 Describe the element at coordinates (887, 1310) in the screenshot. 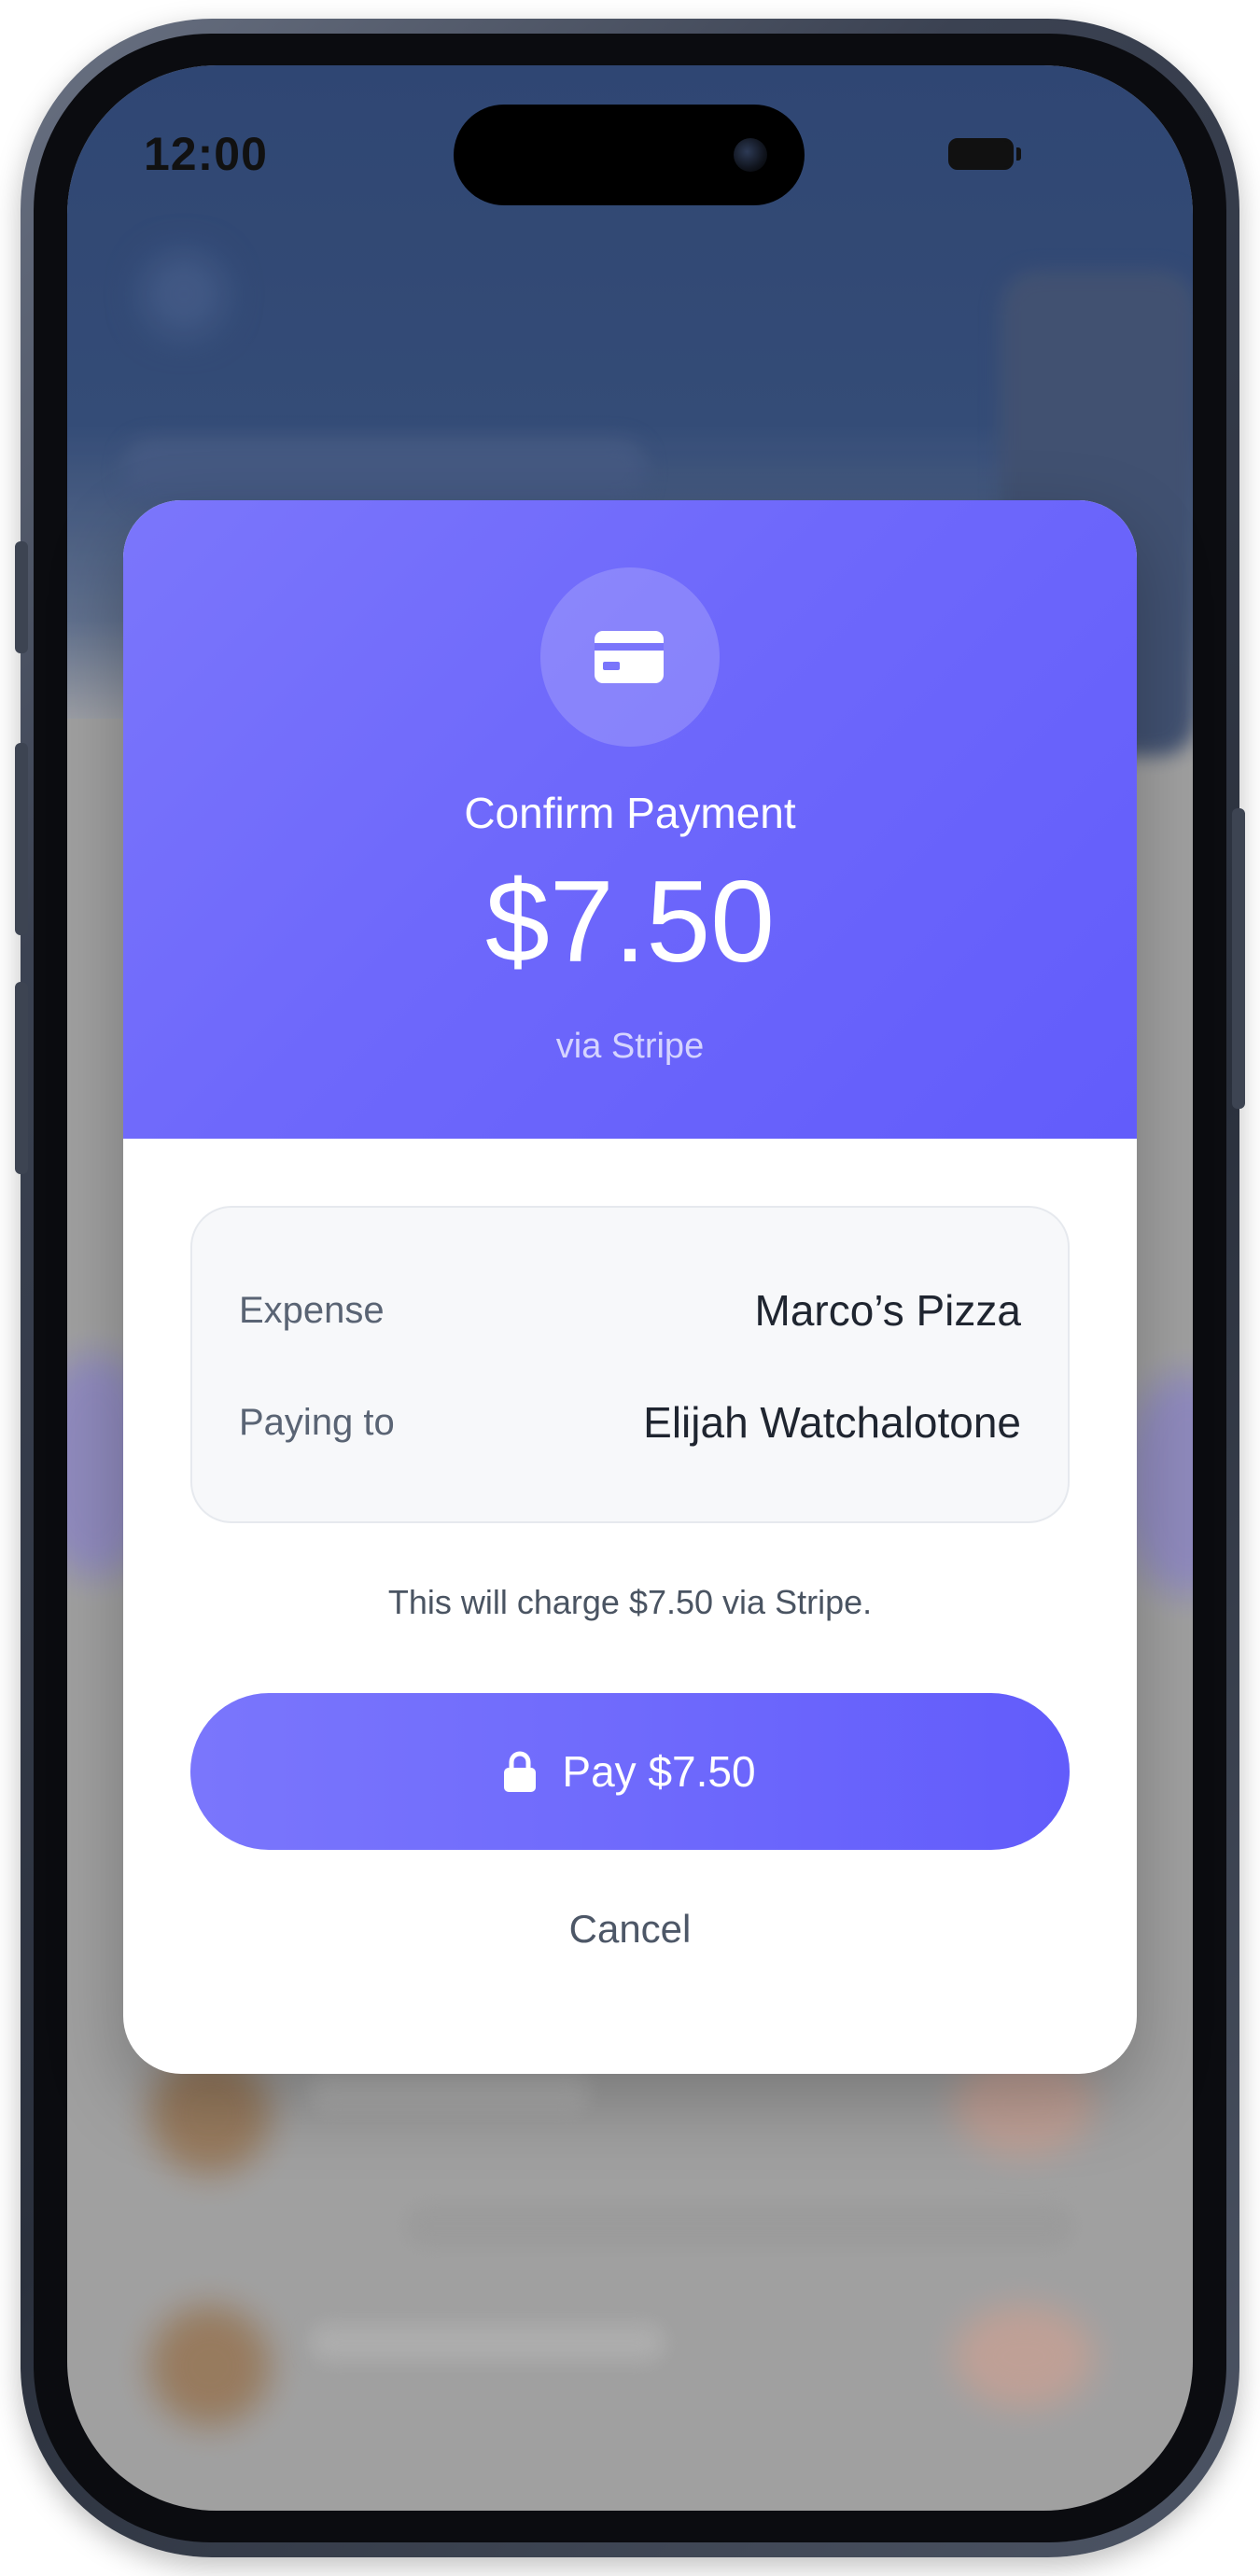

I see `detail-value: Marco’s Pizza` at that location.